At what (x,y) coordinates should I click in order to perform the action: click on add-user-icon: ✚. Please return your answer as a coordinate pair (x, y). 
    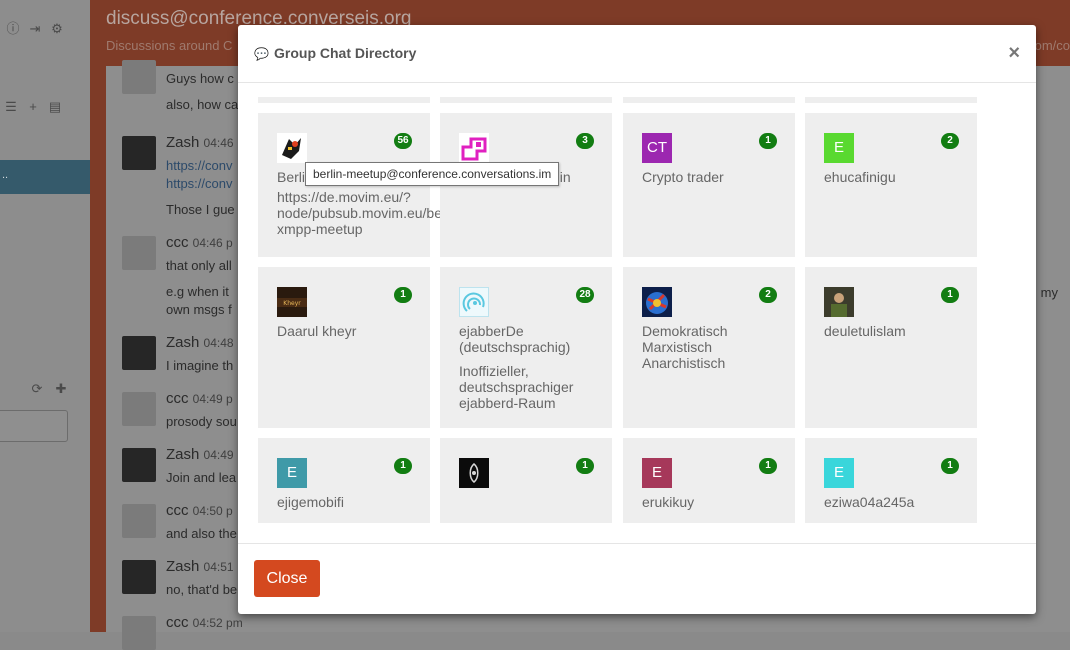
    Looking at the image, I should click on (61, 389).